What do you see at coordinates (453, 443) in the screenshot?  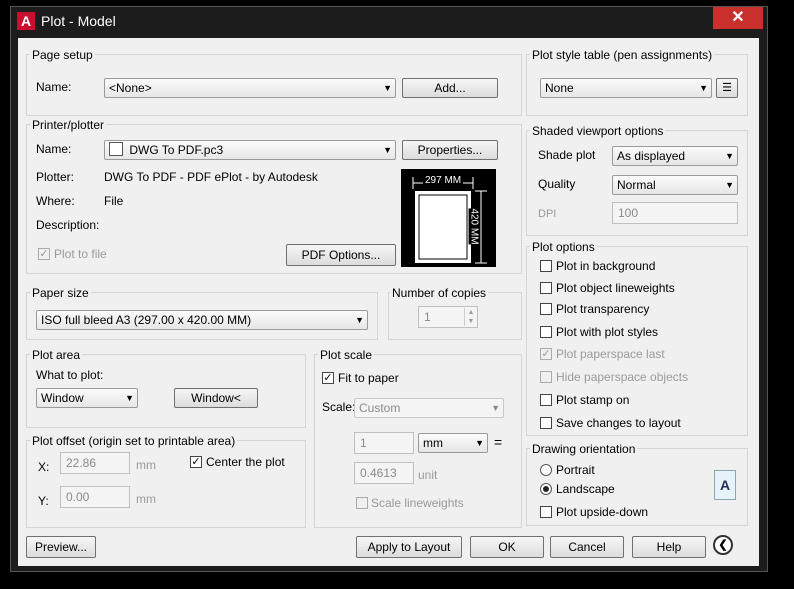 I see `scale-unit-select: mm ▼` at bounding box center [453, 443].